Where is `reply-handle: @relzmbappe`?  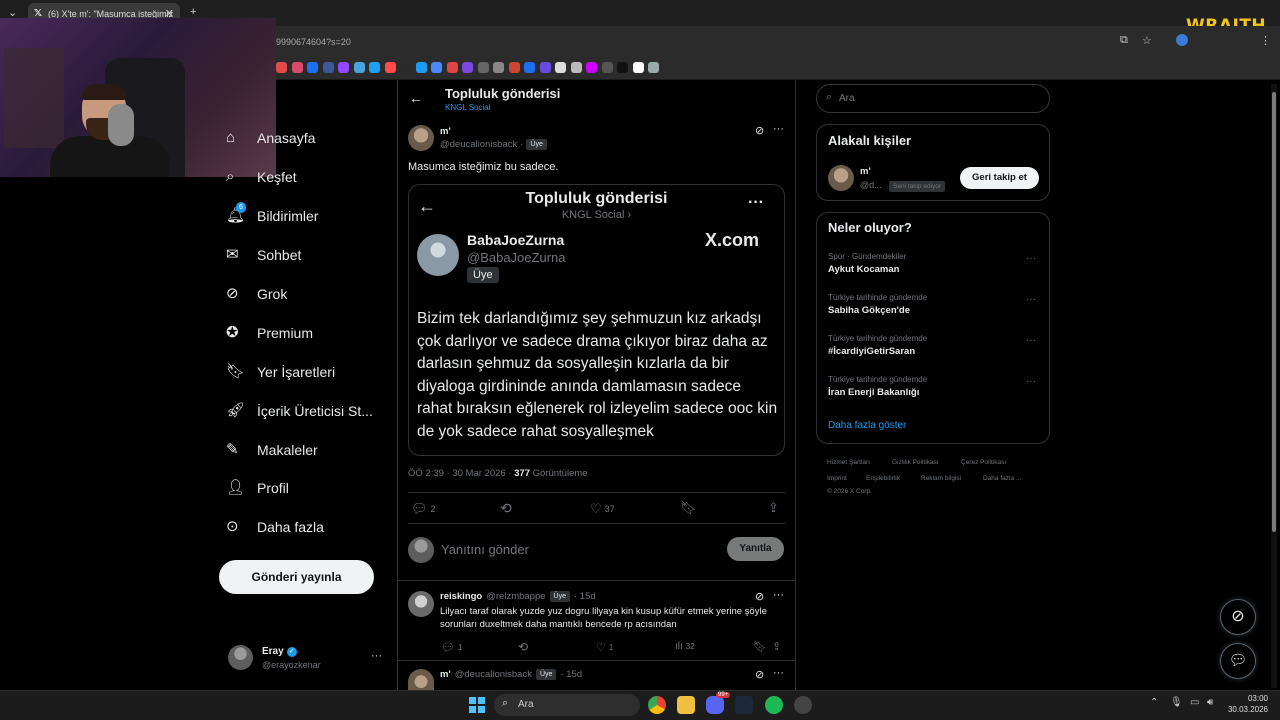 reply-handle: @relzmbappe is located at coordinates (515, 596).